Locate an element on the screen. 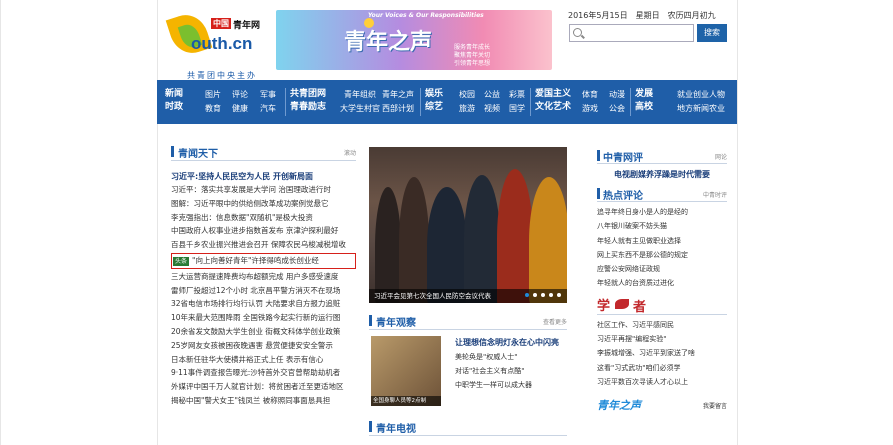  observe-title: 青年观察 is located at coordinates (396, 321).